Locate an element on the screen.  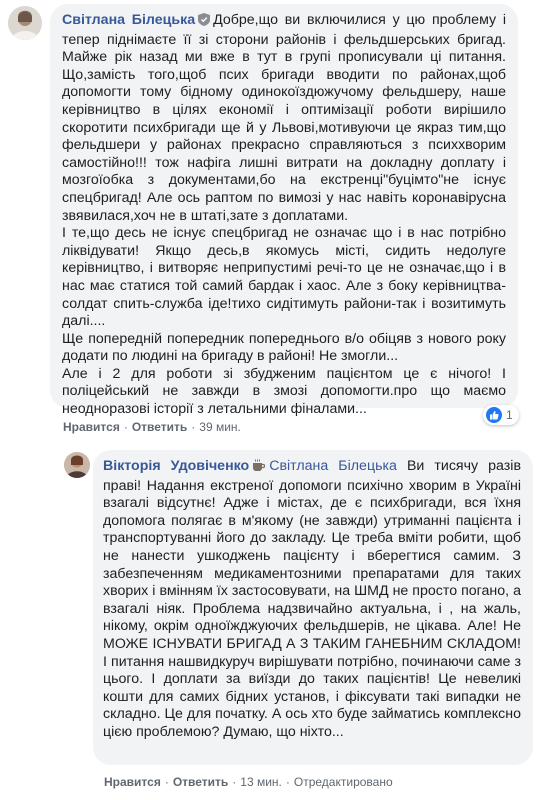
coffee-cup-icon is located at coordinates (259, 468).